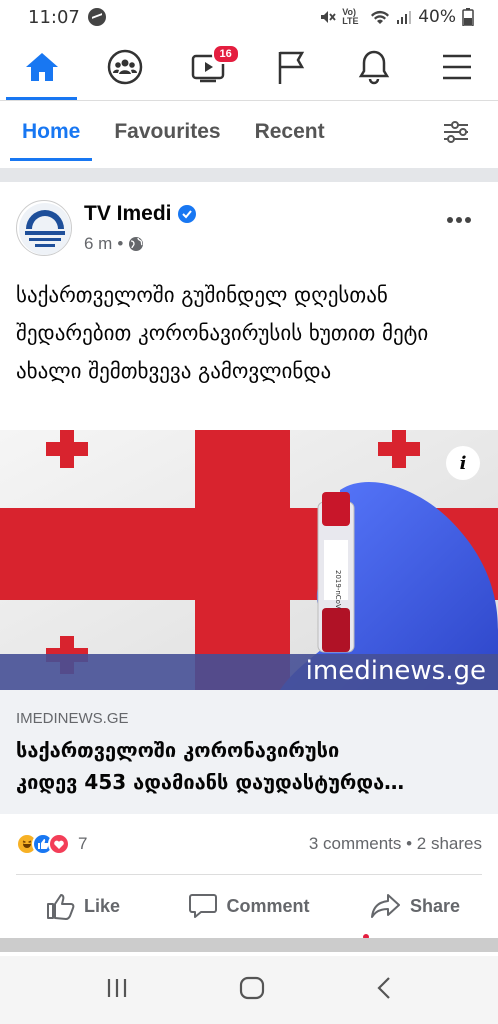 Image resolution: width=498 pixels, height=1024 pixels. I want to click on sliders-icon, so click(456, 132).